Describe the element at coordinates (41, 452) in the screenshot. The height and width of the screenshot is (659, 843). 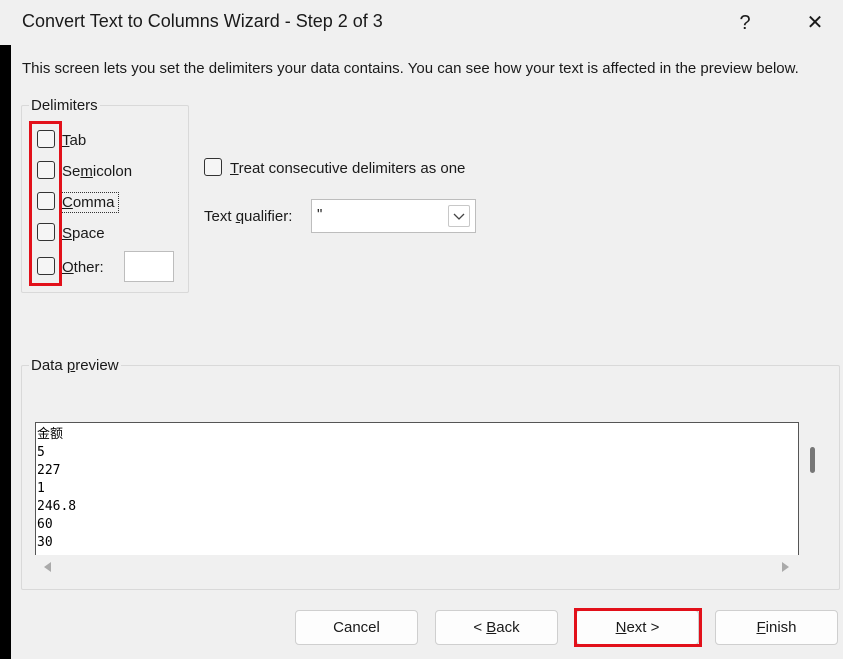
I see `preview-line: 5` at that location.